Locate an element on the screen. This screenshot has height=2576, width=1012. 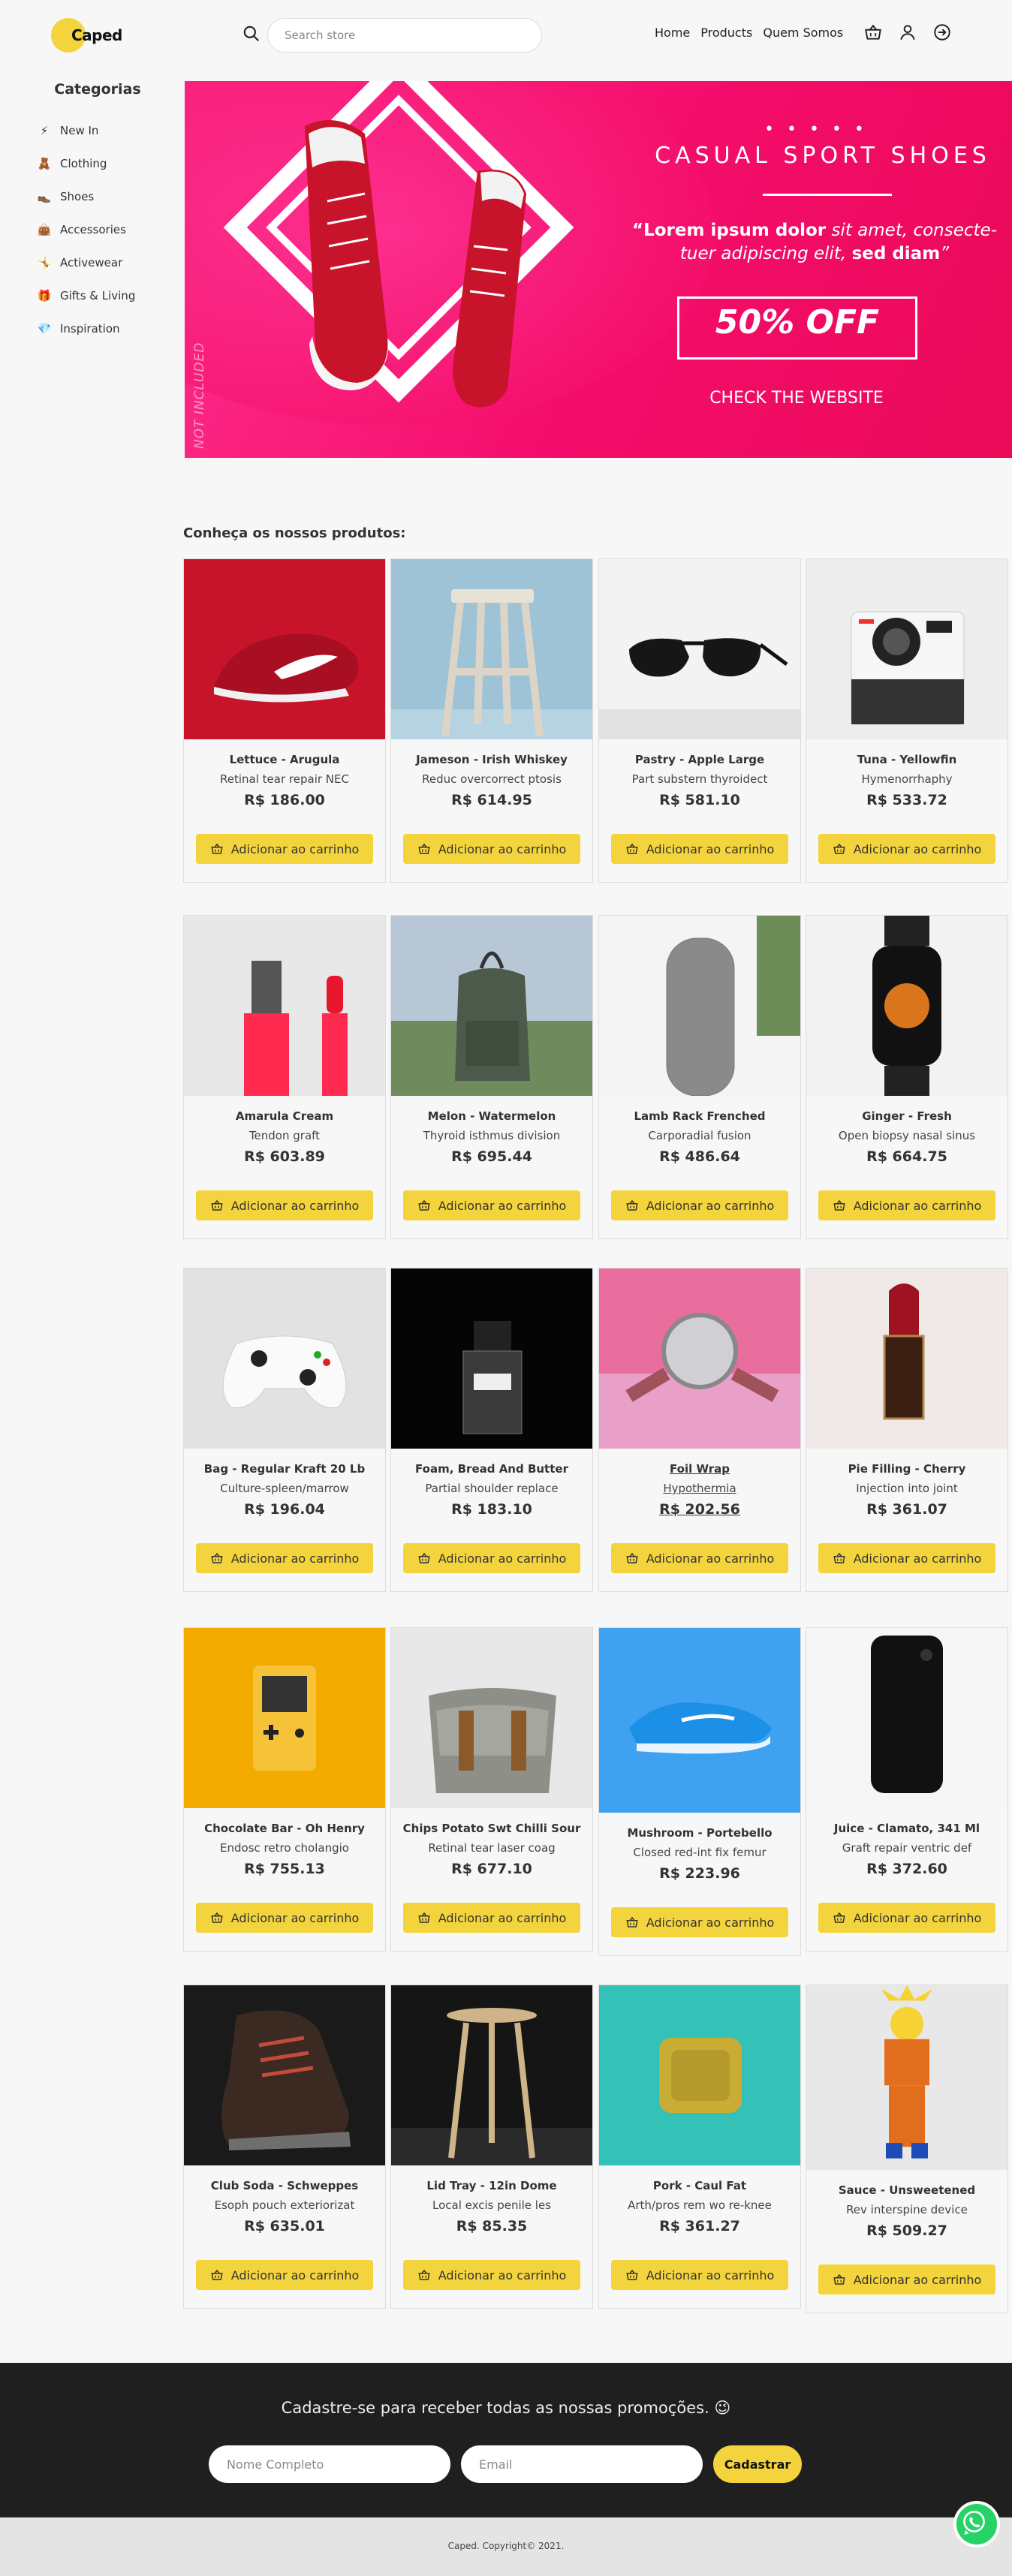
banner-offer: 50% OFF is located at coordinates (798, 322).